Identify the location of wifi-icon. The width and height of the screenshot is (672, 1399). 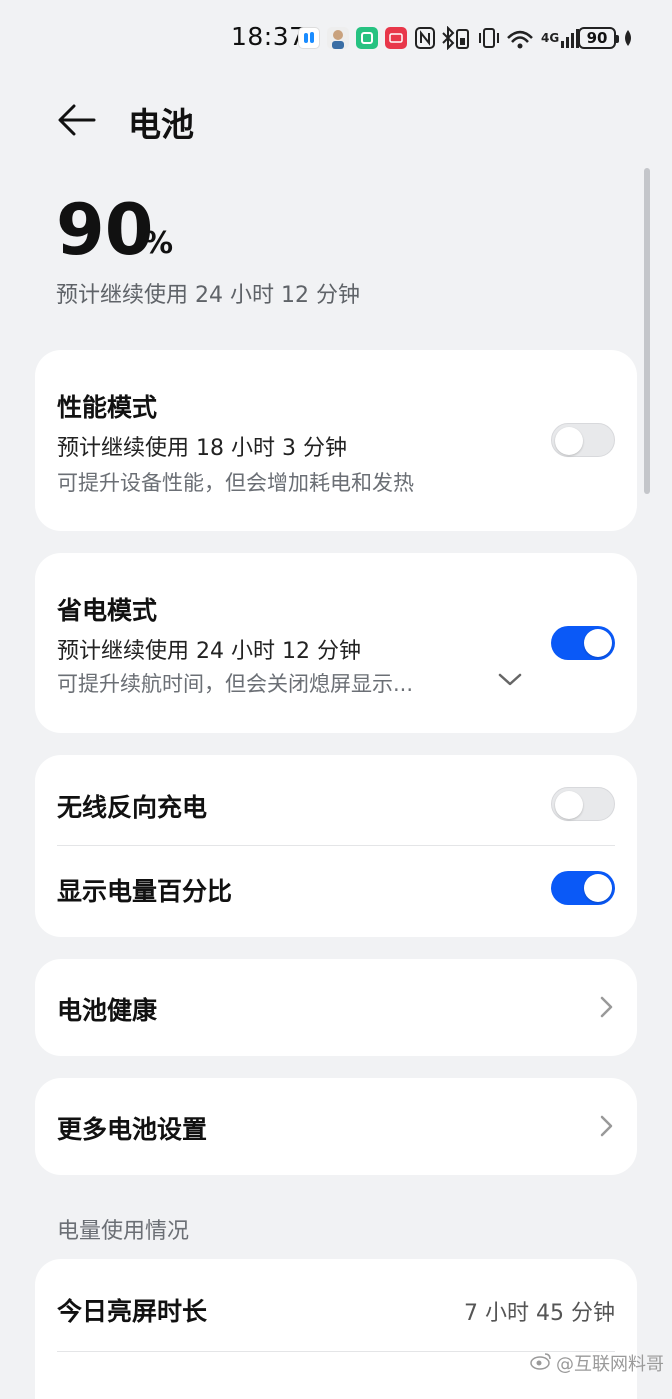
(520, 38).